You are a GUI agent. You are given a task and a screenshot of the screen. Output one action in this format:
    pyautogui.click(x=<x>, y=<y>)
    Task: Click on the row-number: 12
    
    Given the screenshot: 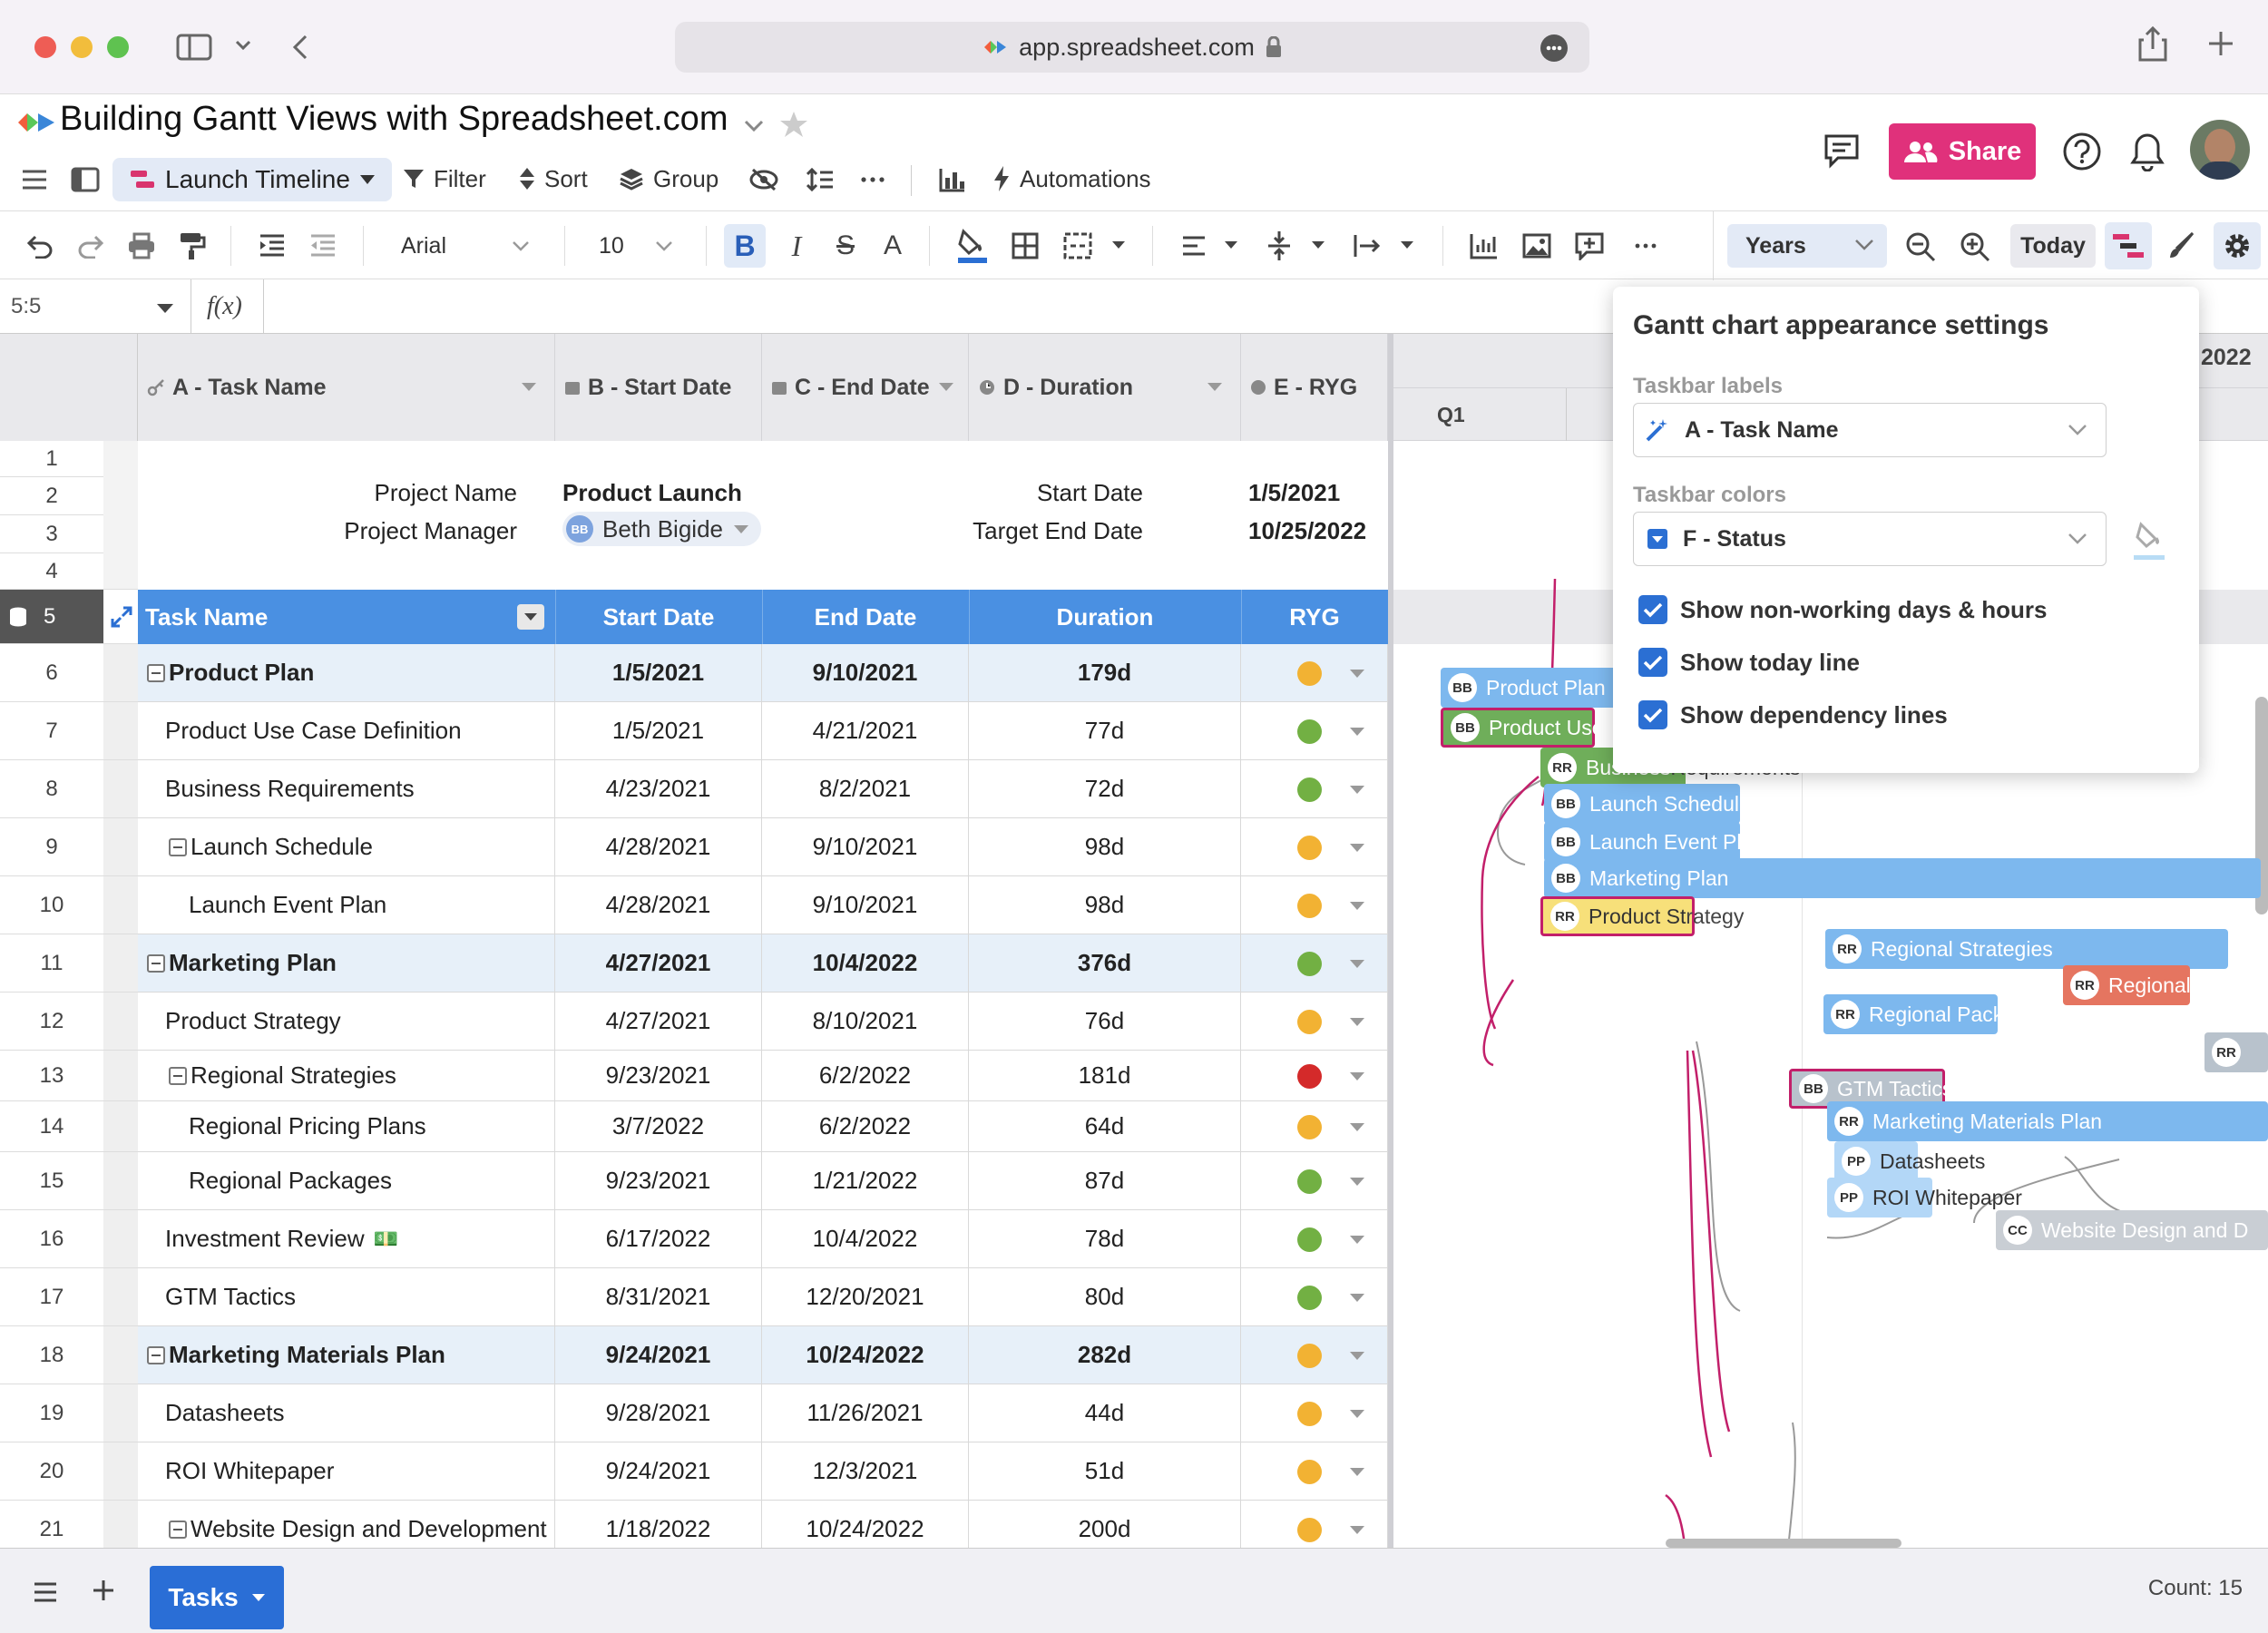 What is the action you would take?
    pyautogui.click(x=51, y=1022)
    